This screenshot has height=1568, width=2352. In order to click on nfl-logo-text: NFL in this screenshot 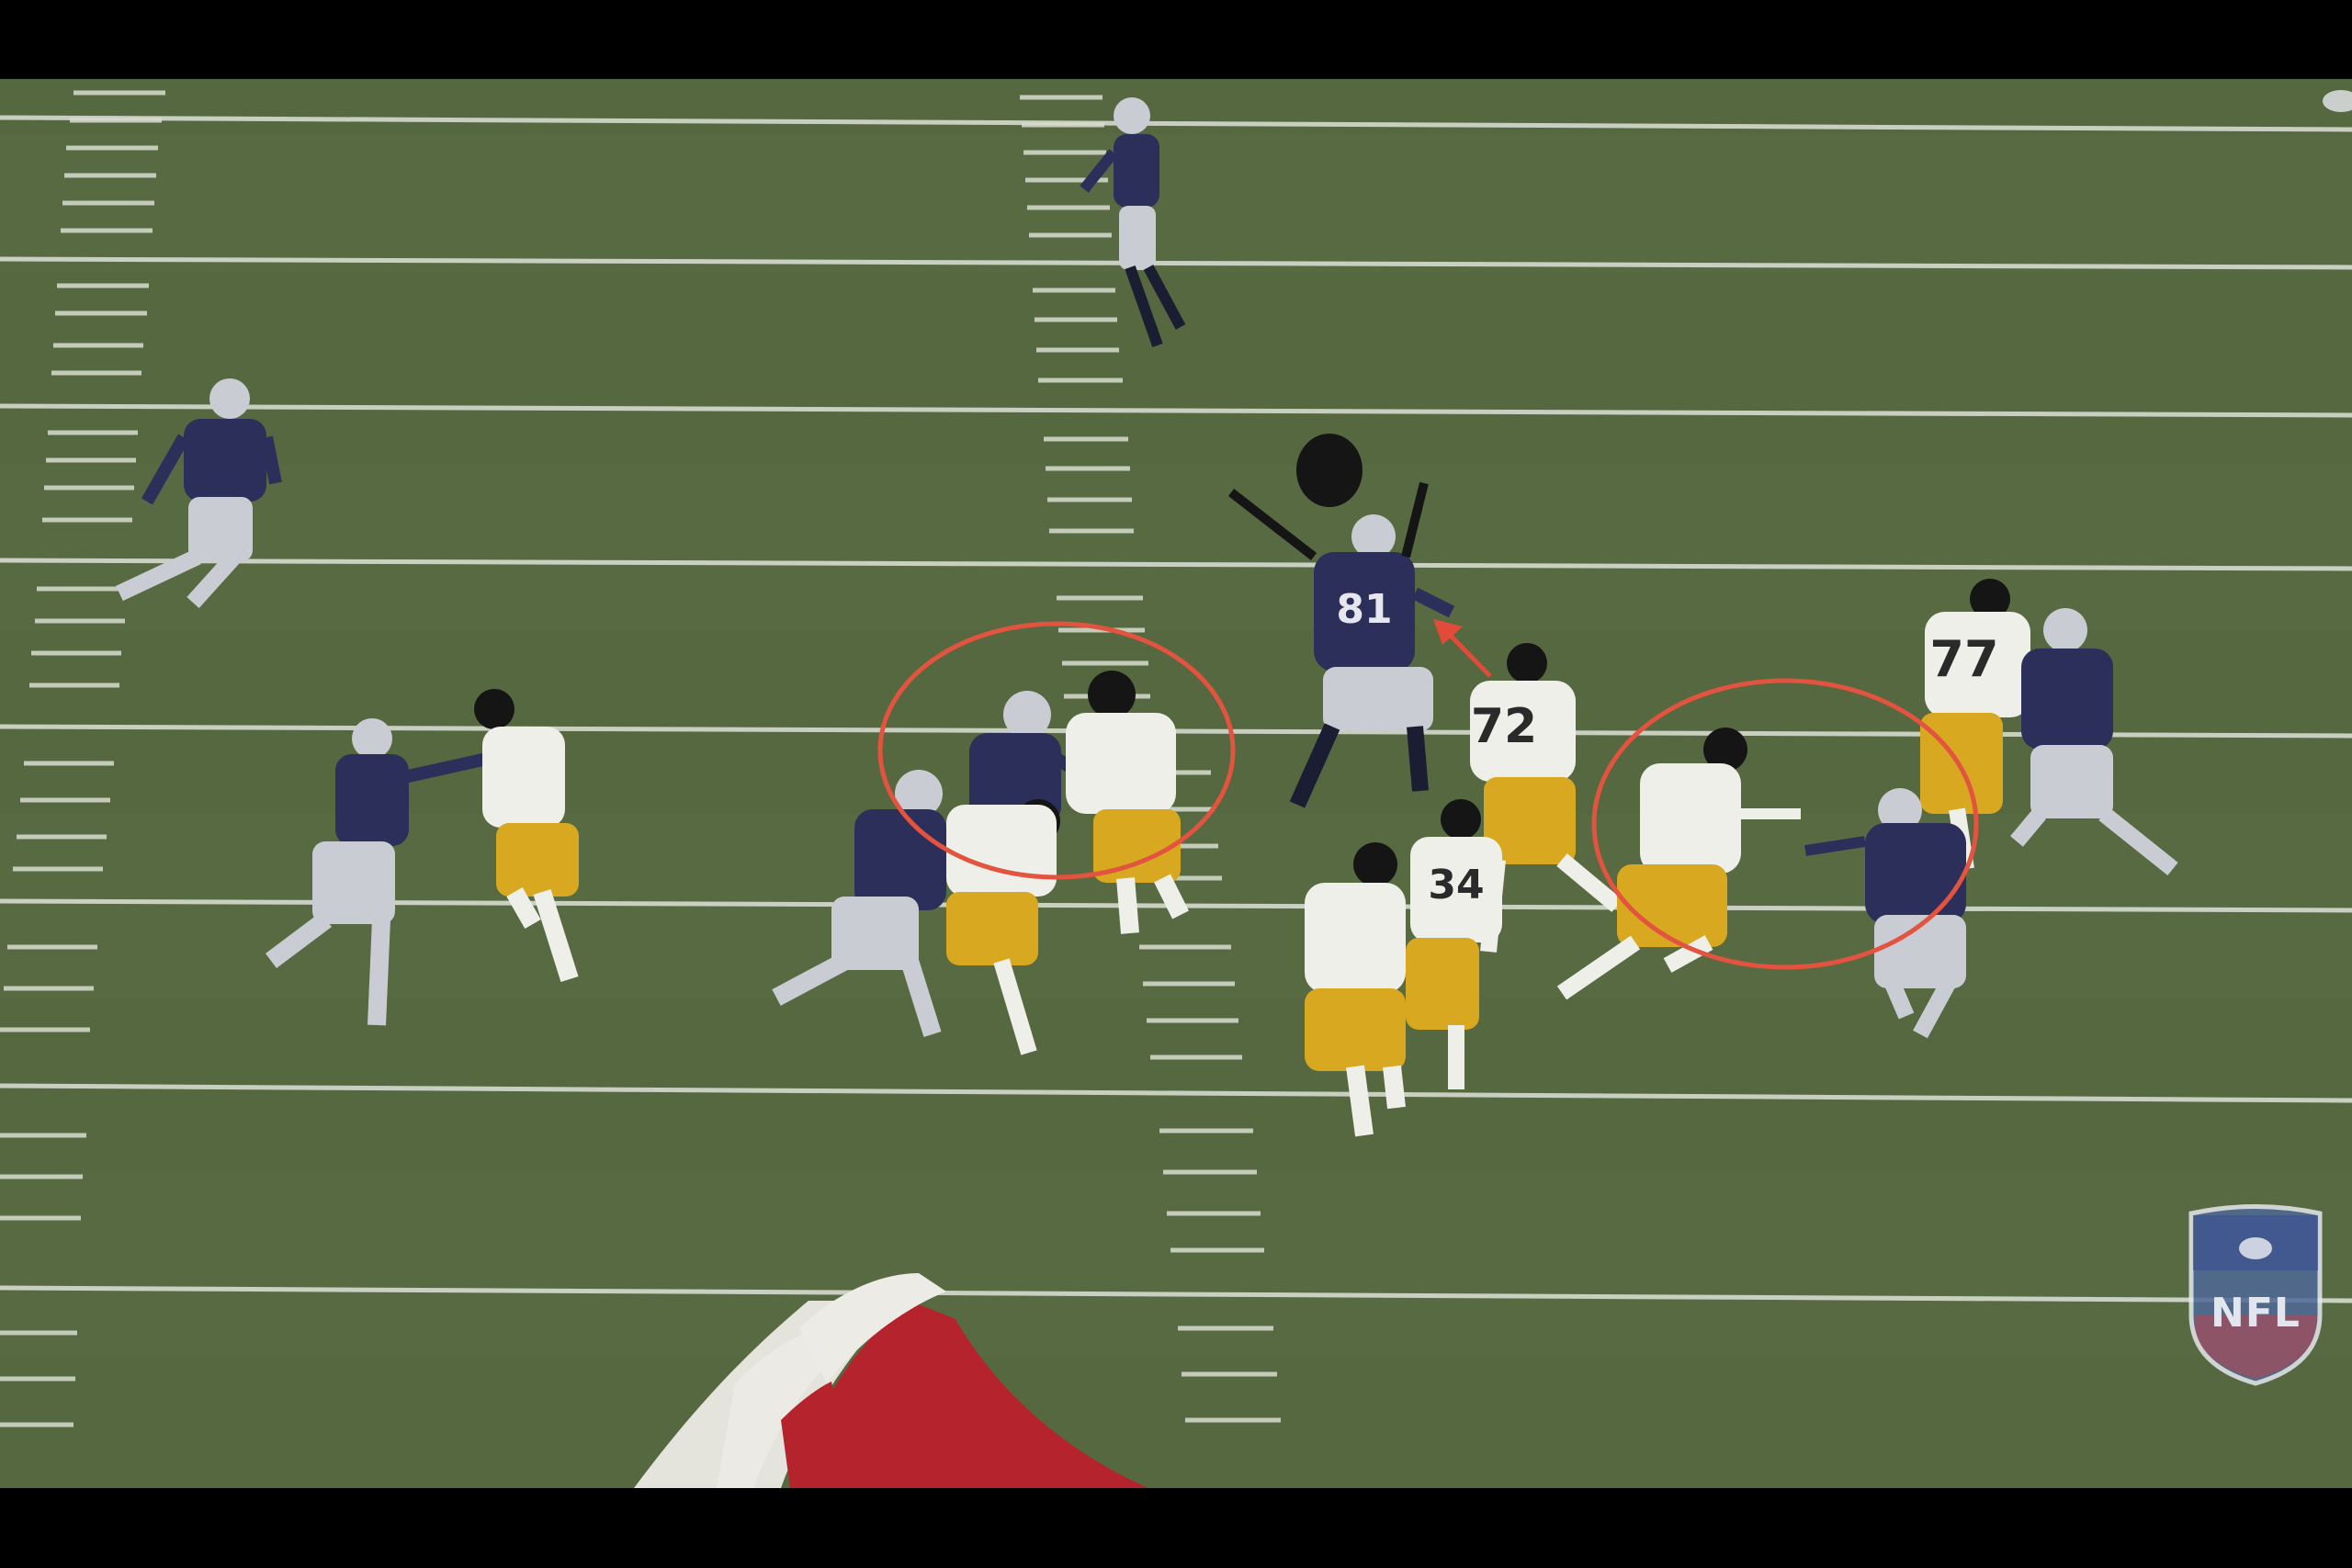, I will do `click(2256, 1314)`.